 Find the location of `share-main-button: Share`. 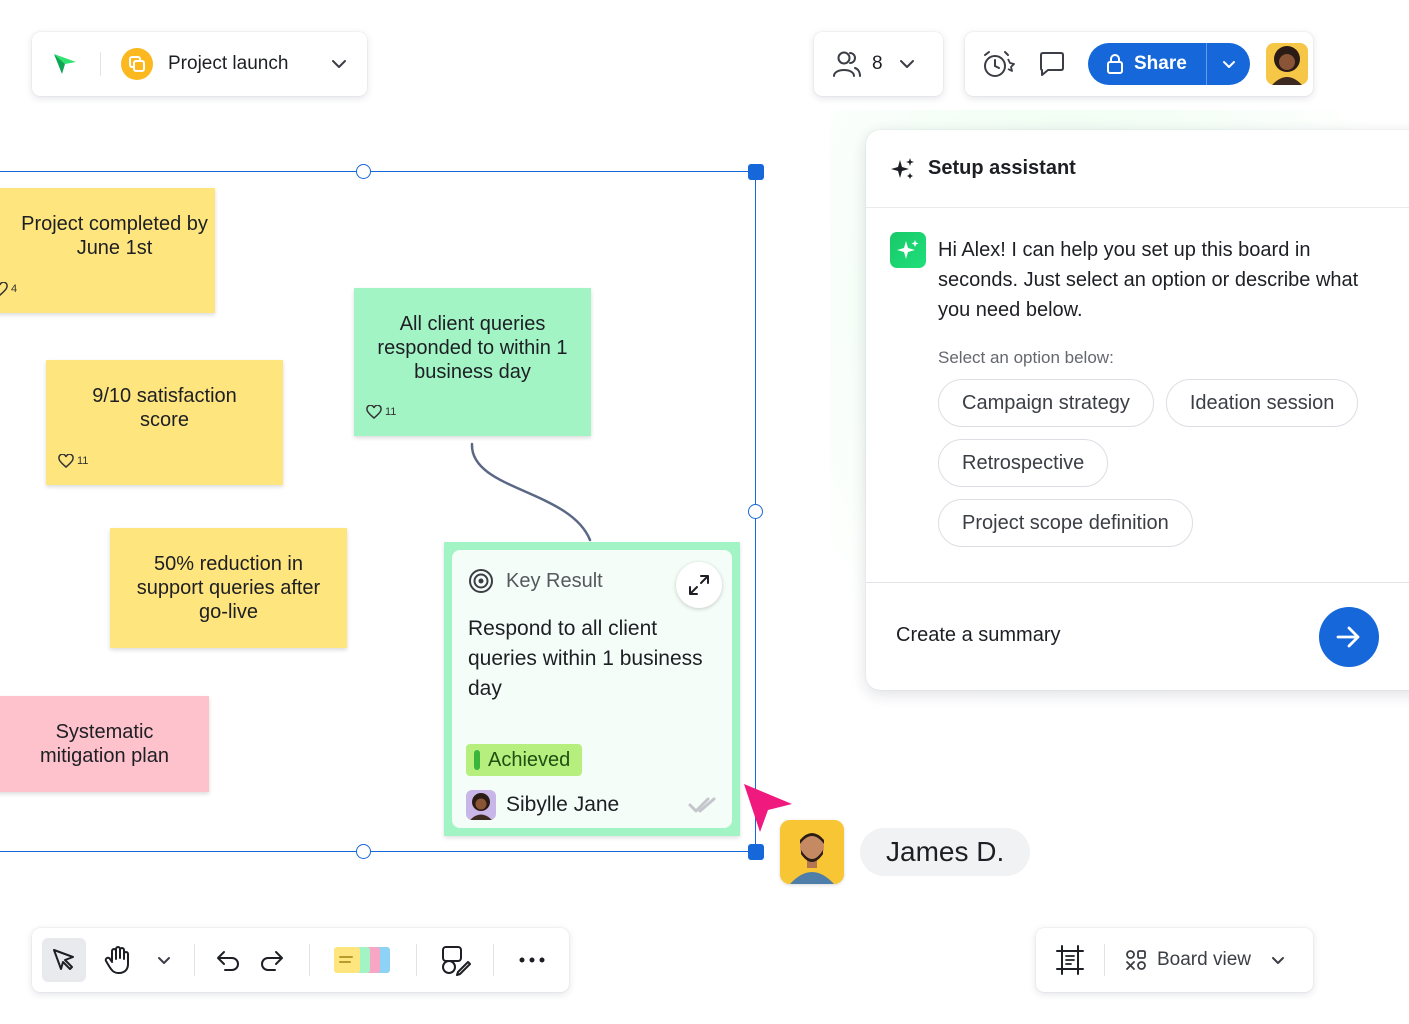

share-main-button: Share is located at coordinates (1147, 64).